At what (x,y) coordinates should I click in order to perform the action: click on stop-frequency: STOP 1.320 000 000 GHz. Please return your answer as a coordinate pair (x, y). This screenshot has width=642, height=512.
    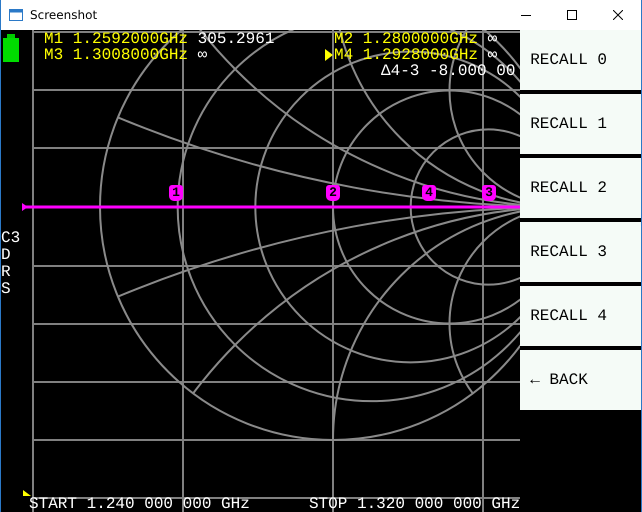
    Looking at the image, I should click on (414, 504).